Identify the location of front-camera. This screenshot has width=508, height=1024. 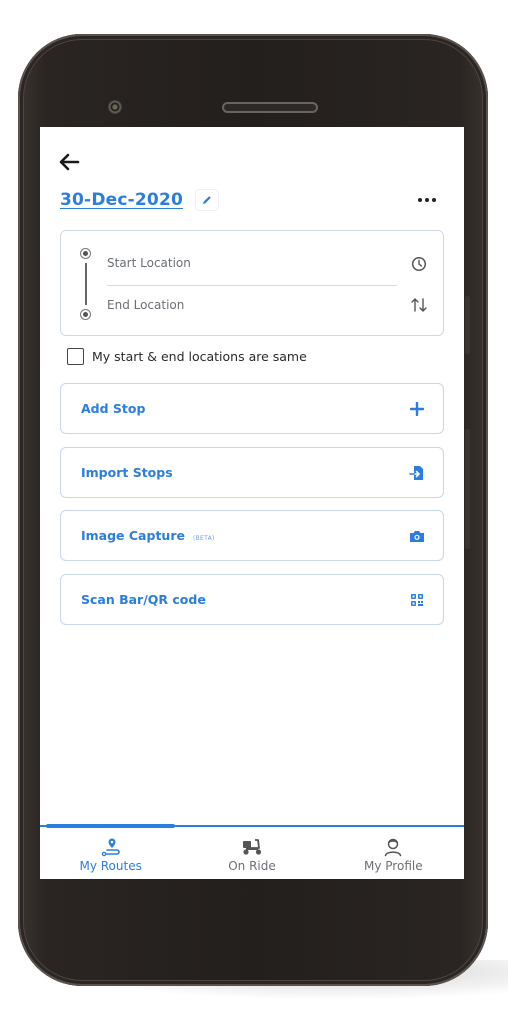
(115, 107).